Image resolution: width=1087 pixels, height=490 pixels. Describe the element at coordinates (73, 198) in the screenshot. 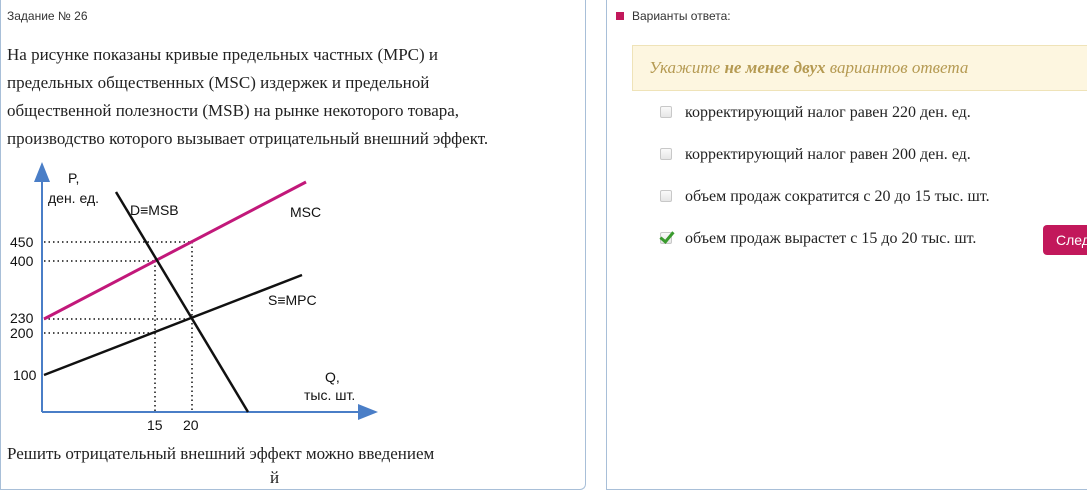

I see `y-axis-label-unit: ден. ед.` at that location.